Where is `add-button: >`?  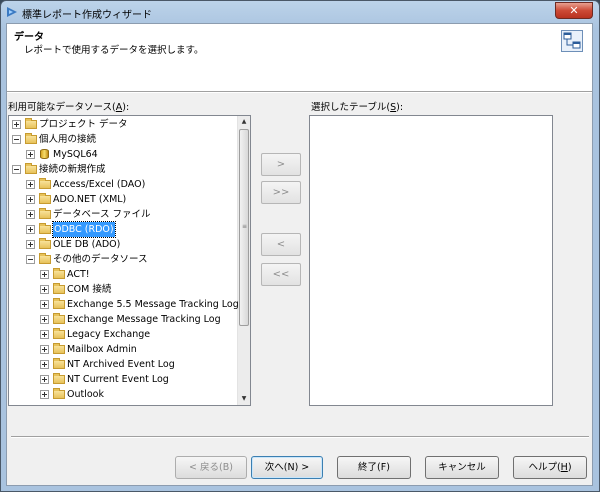
add-button: > is located at coordinates (281, 164).